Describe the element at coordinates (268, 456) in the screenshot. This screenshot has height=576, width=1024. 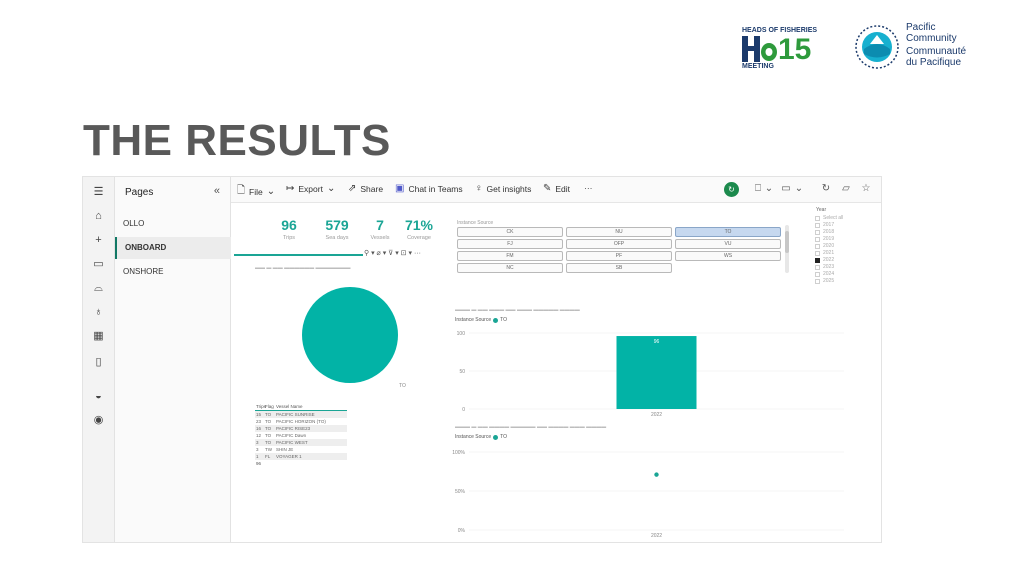
I see `table-cell: FL` at that location.